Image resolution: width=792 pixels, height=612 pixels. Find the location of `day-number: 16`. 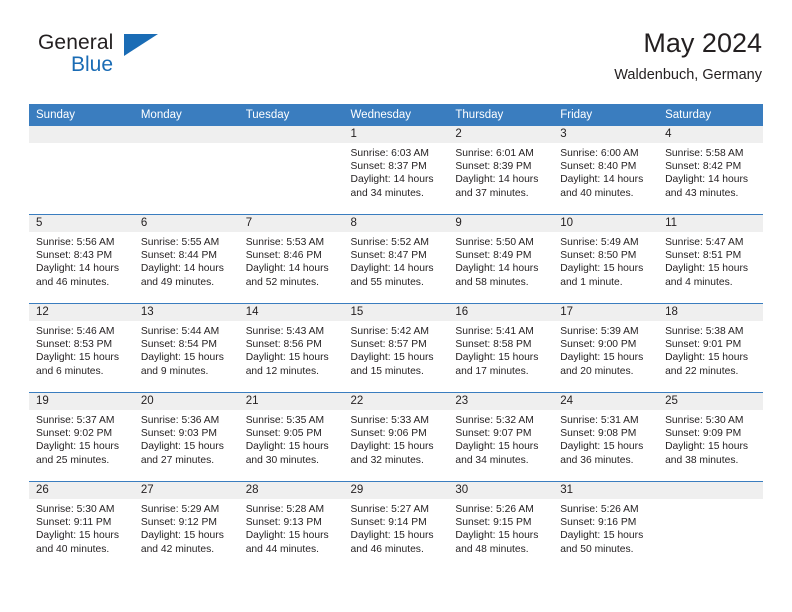

day-number: 16 is located at coordinates (501, 312).